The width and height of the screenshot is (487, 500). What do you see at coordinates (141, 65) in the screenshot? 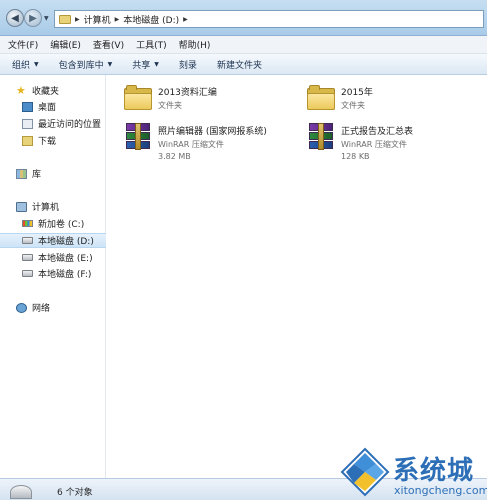
I see `share-label: 共享` at bounding box center [141, 65].